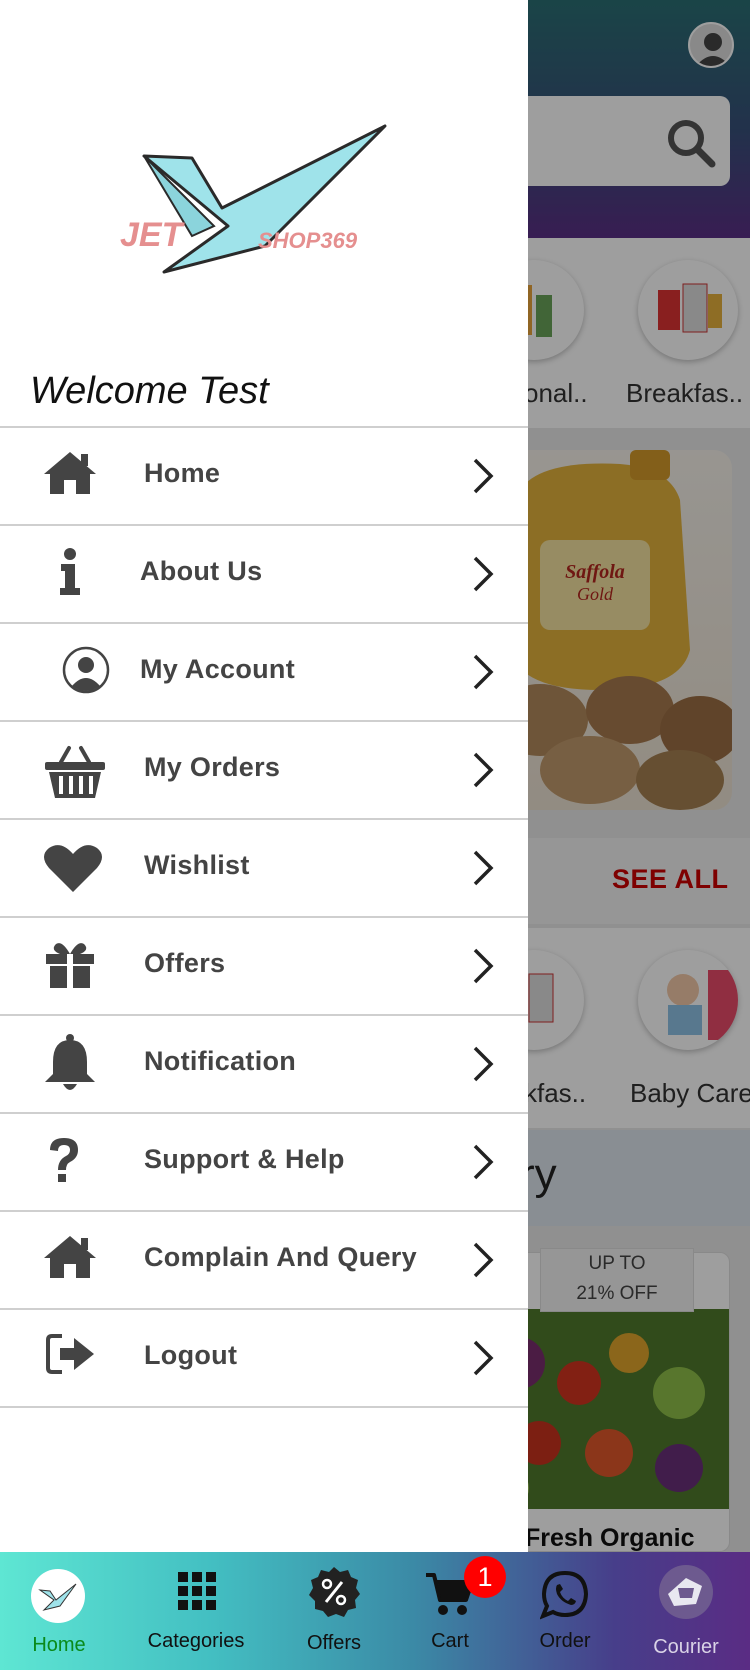 Image resolution: width=750 pixels, height=1670 pixels. I want to click on grid-icon, so click(197, 1591).